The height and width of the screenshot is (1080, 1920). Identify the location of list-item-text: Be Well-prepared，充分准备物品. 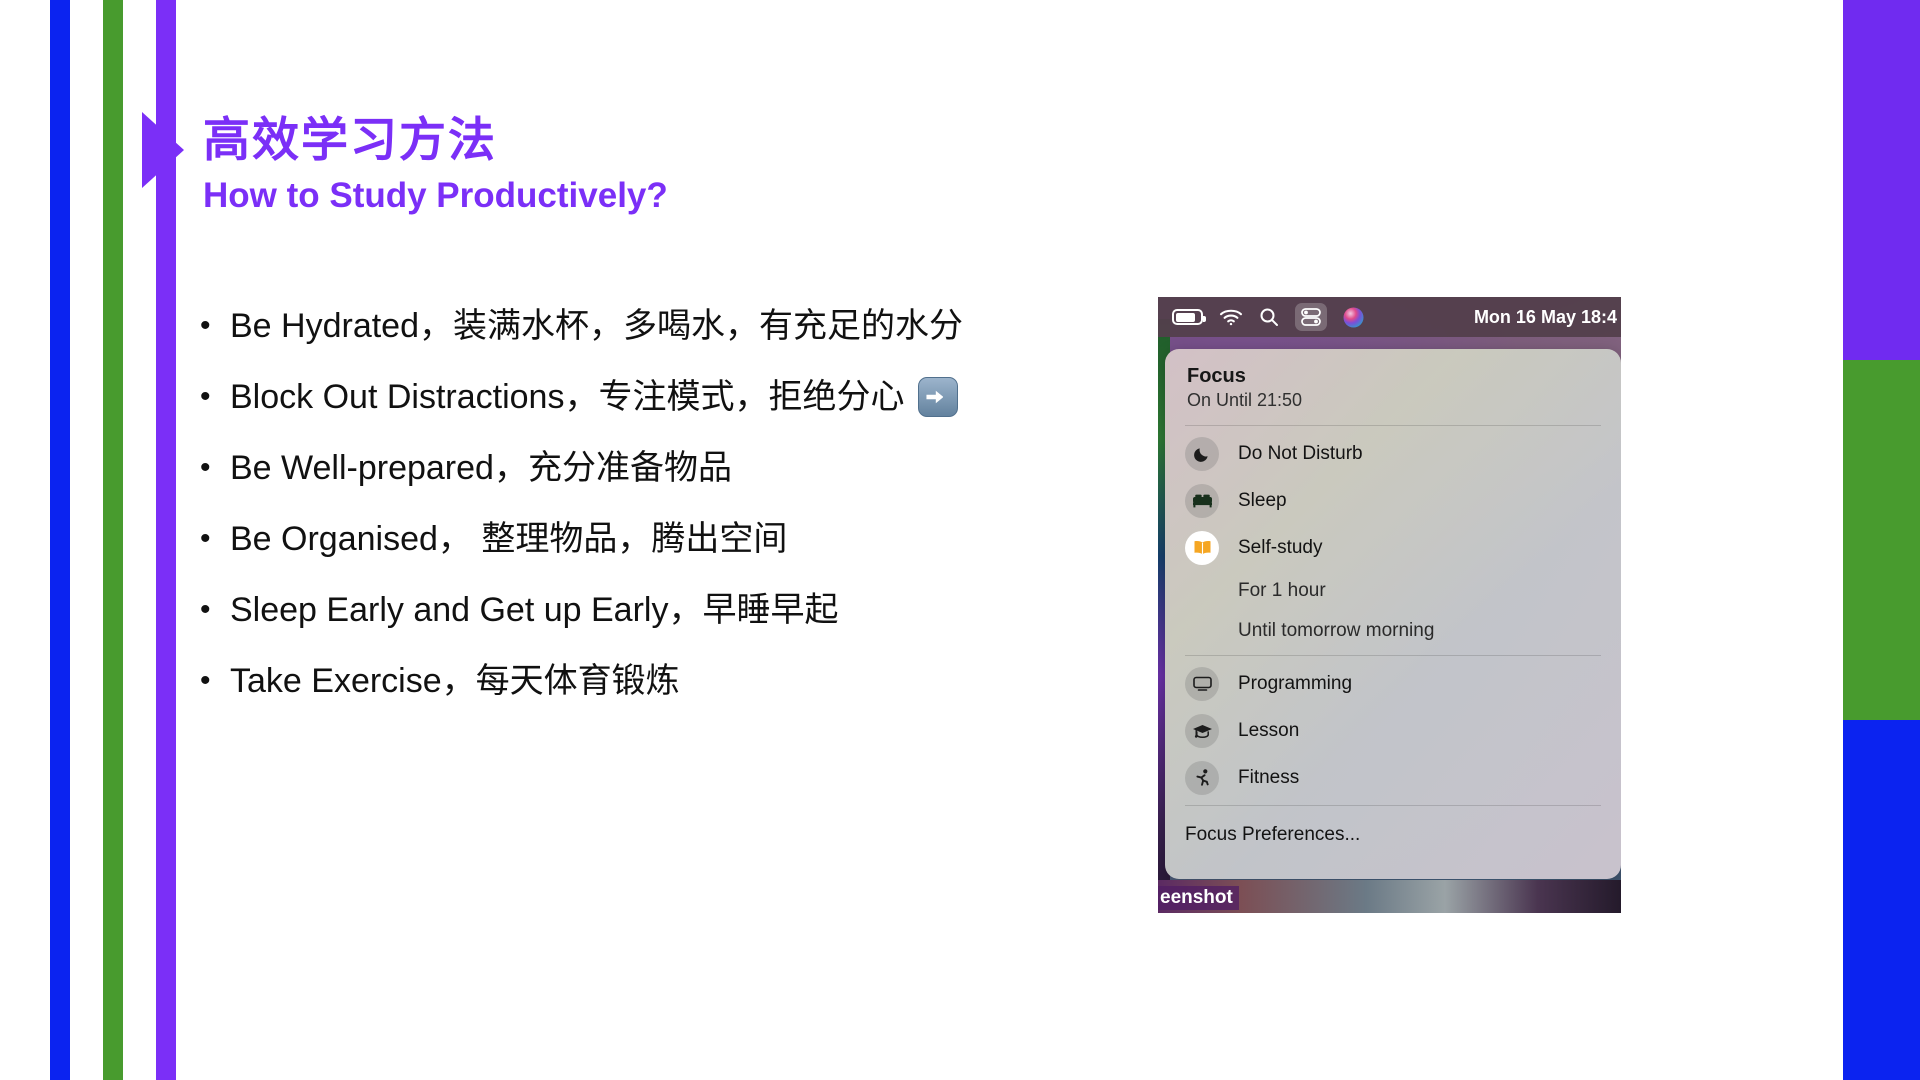
(481, 467).